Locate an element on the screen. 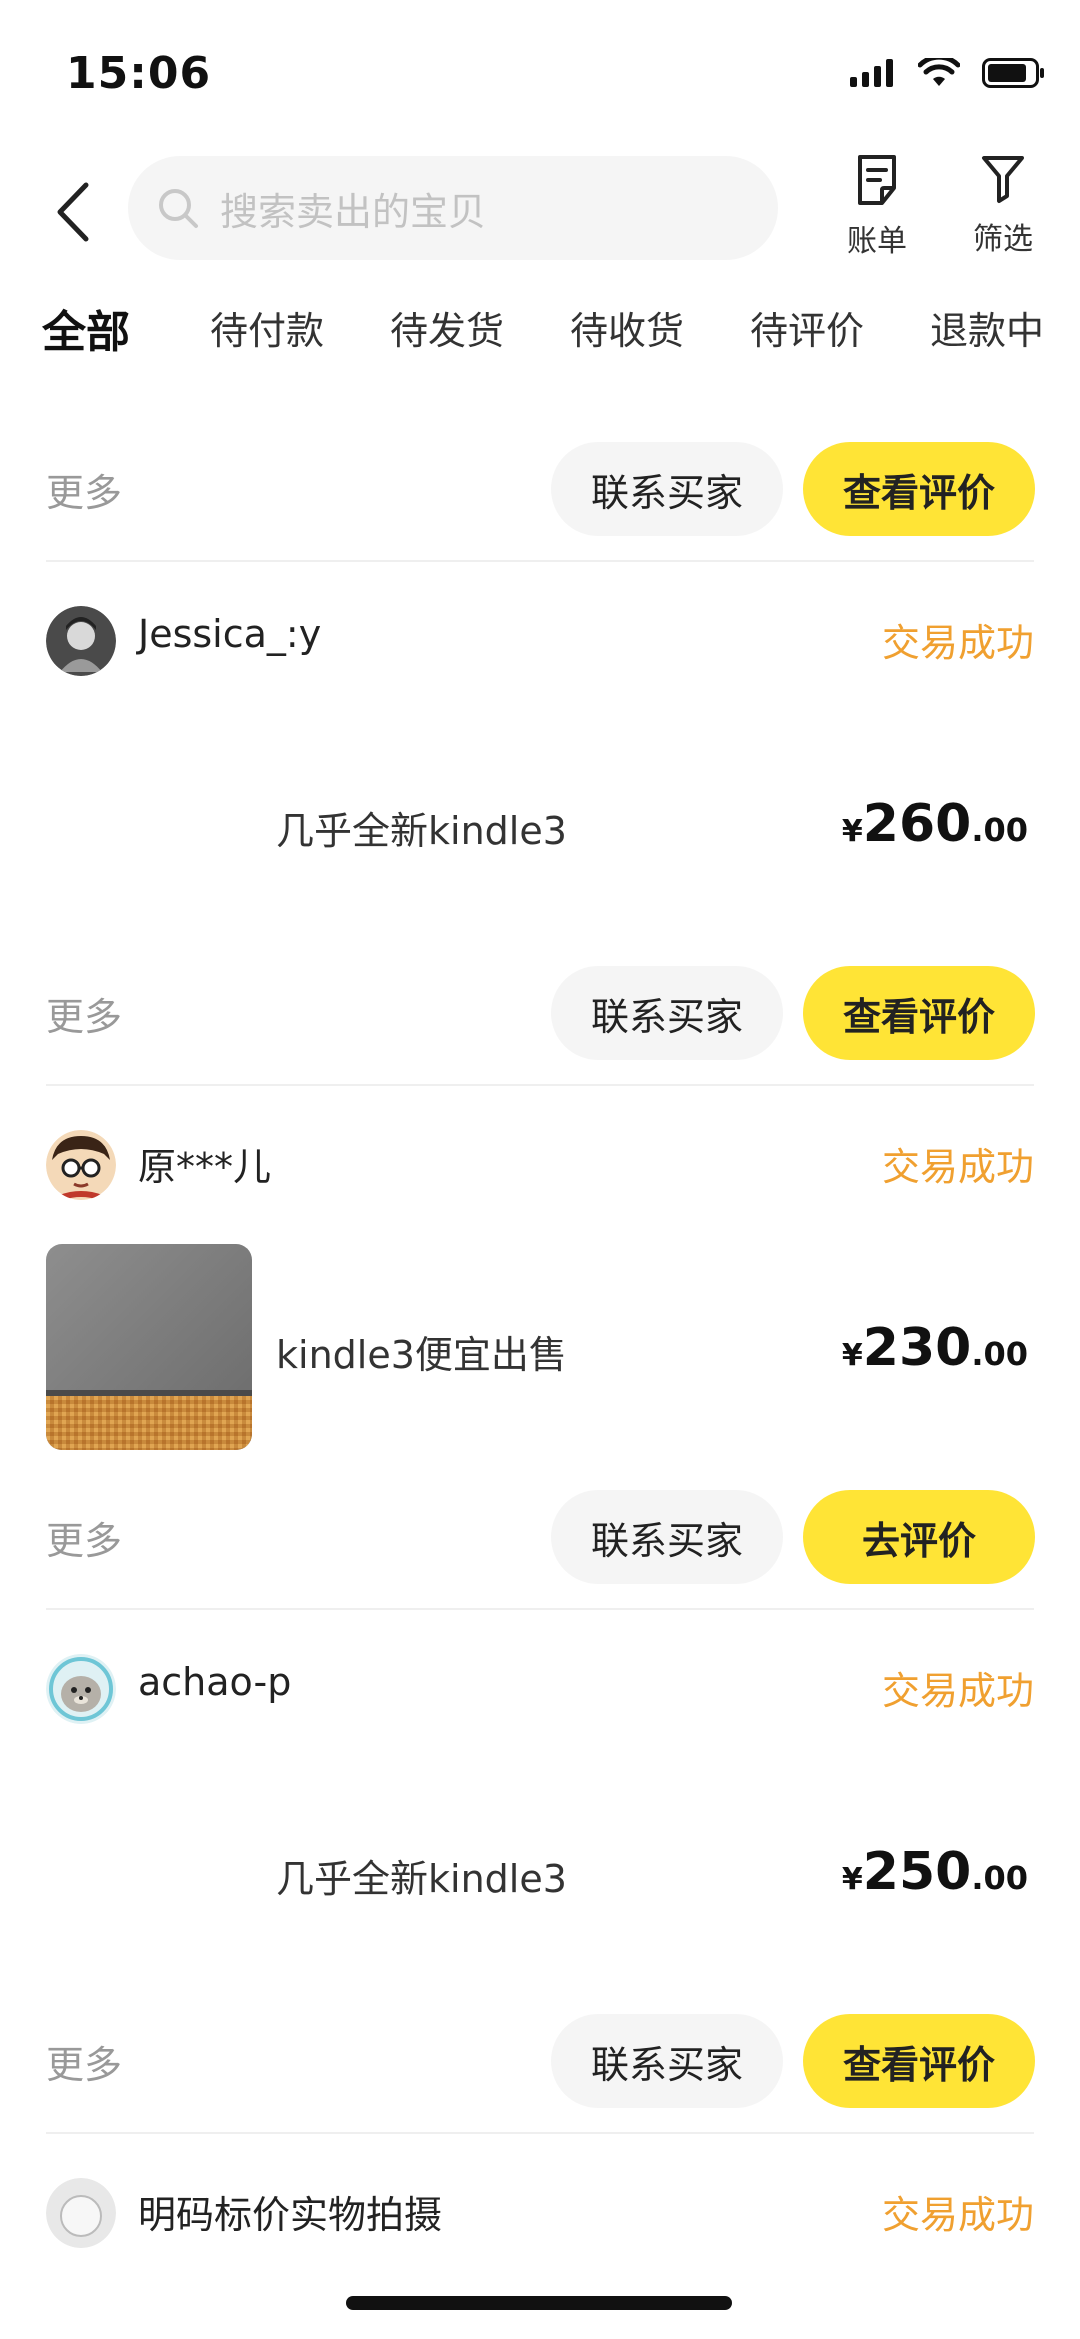 The width and height of the screenshot is (1080, 2339). search-icon is located at coordinates (178, 208).